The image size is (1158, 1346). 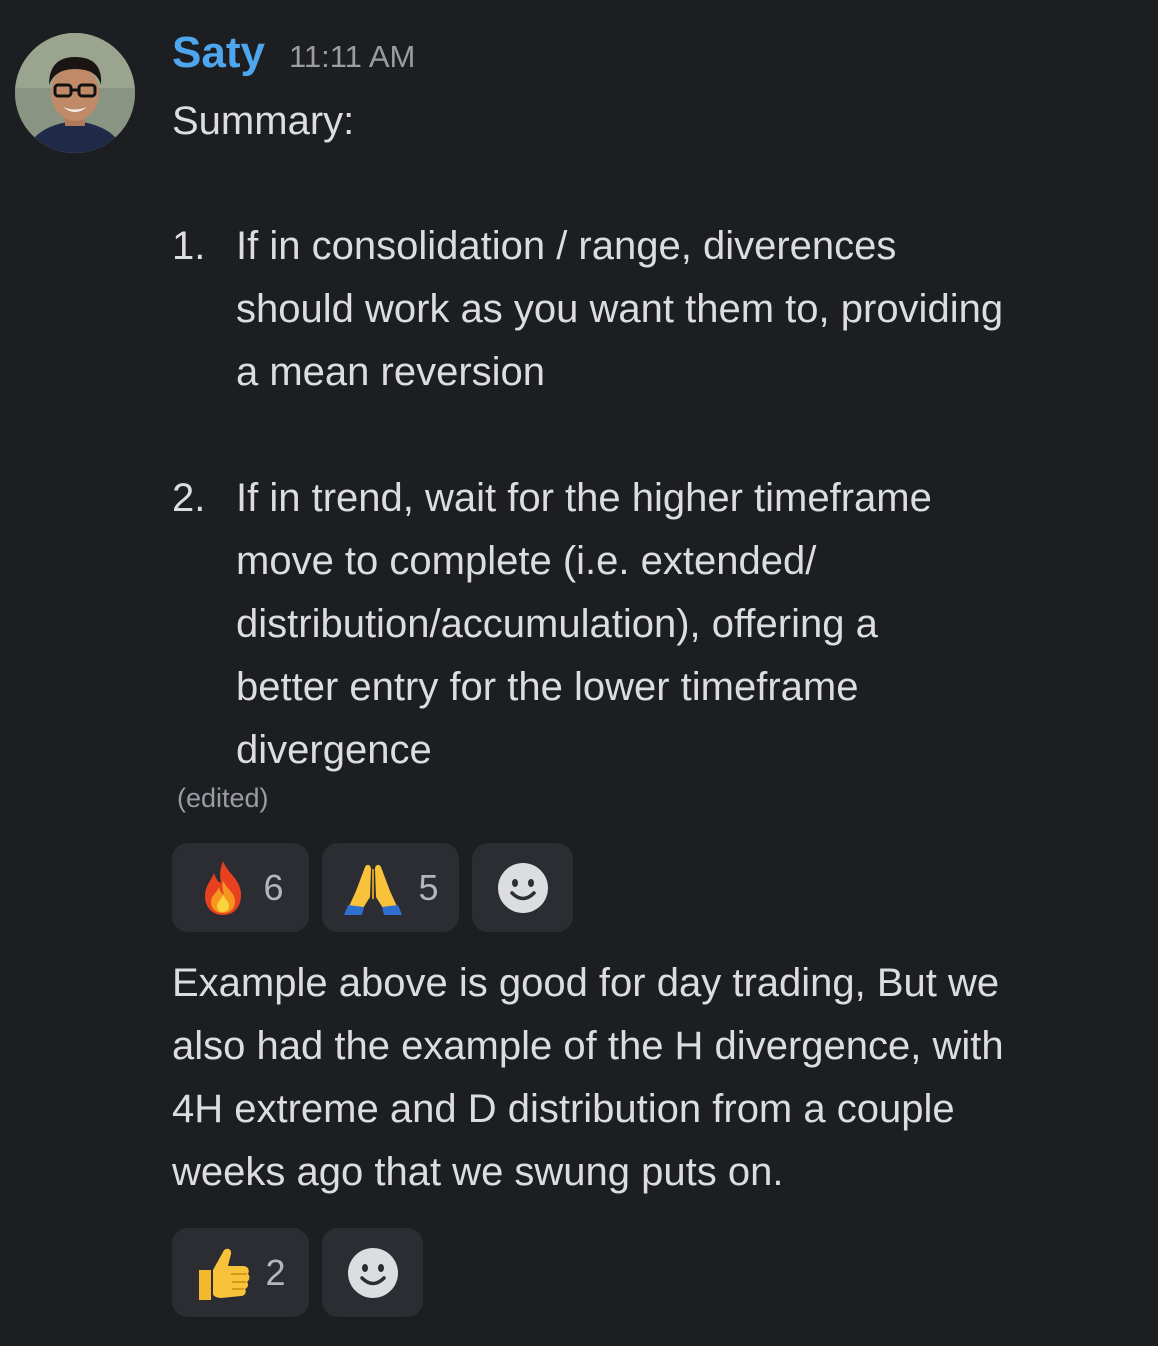 What do you see at coordinates (547, 687) in the screenshot?
I see `list-item-line: better entry for the lower timeframe` at bounding box center [547, 687].